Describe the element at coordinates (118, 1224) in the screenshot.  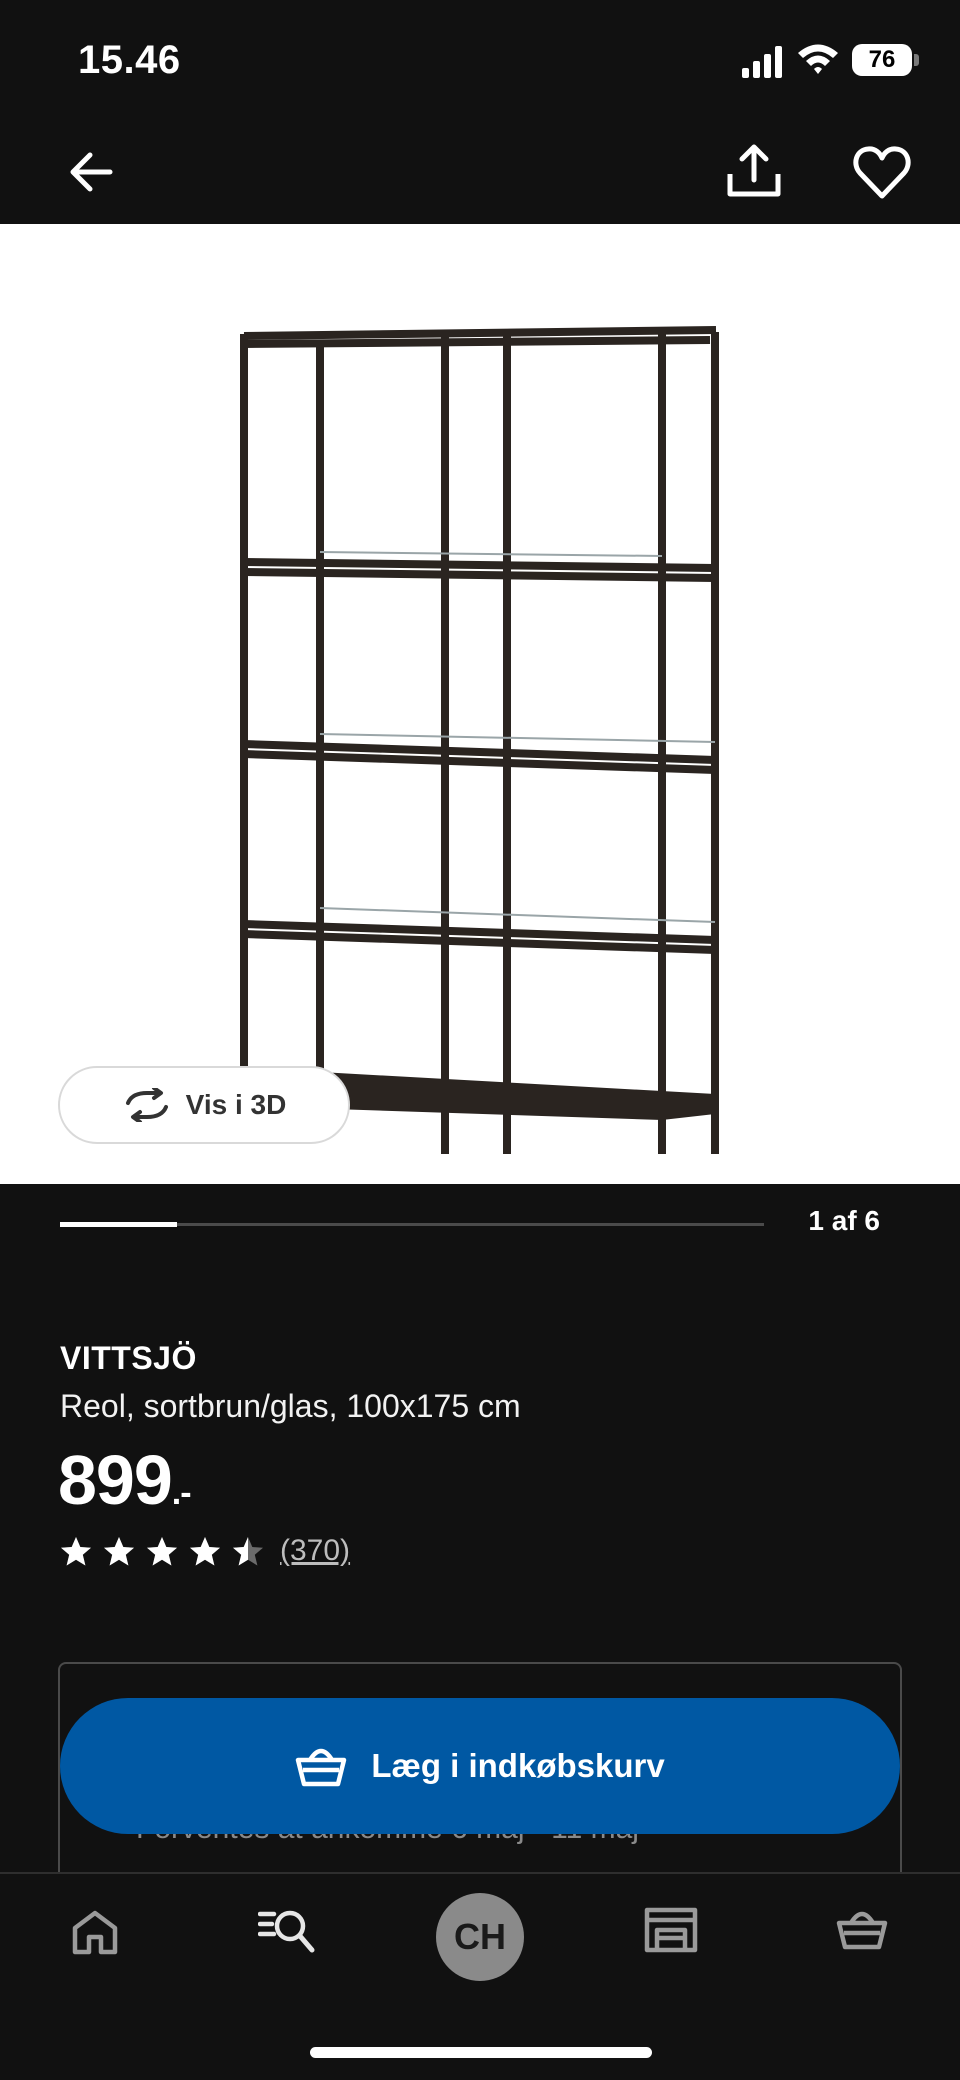
I see `carousel-progress-fill` at that location.